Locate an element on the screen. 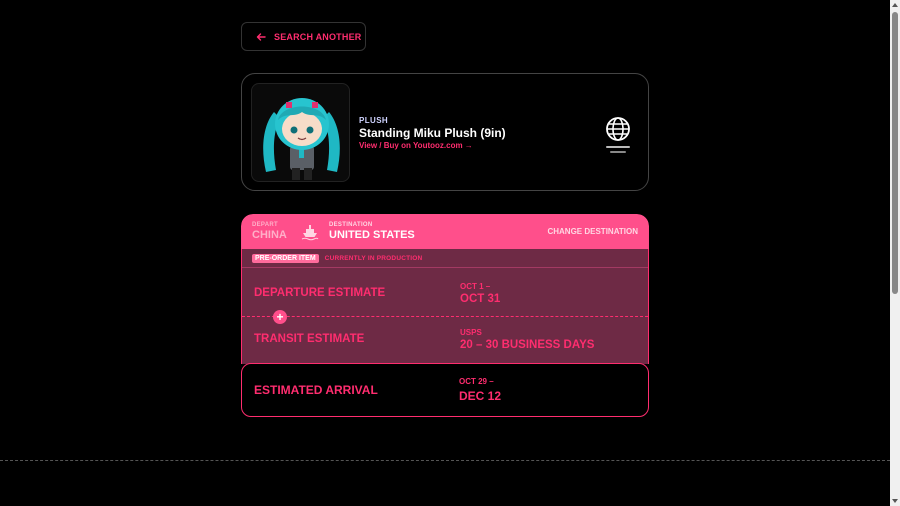  globe-icon is located at coordinates (618, 129).